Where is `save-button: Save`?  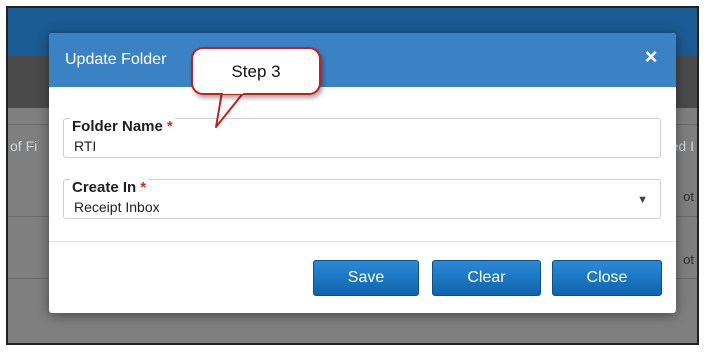 save-button: Save is located at coordinates (366, 278).